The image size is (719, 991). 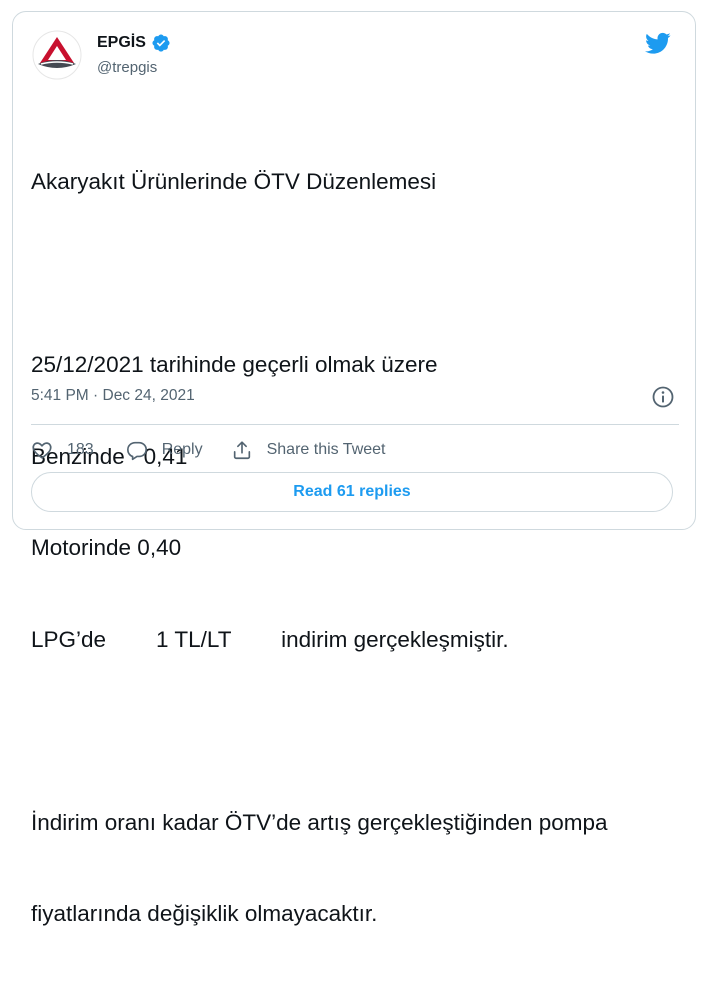 I want to click on tweet-line: Akaryakıt Ürünlerinde ÖTV Düzenlemesi, so click(x=234, y=181).